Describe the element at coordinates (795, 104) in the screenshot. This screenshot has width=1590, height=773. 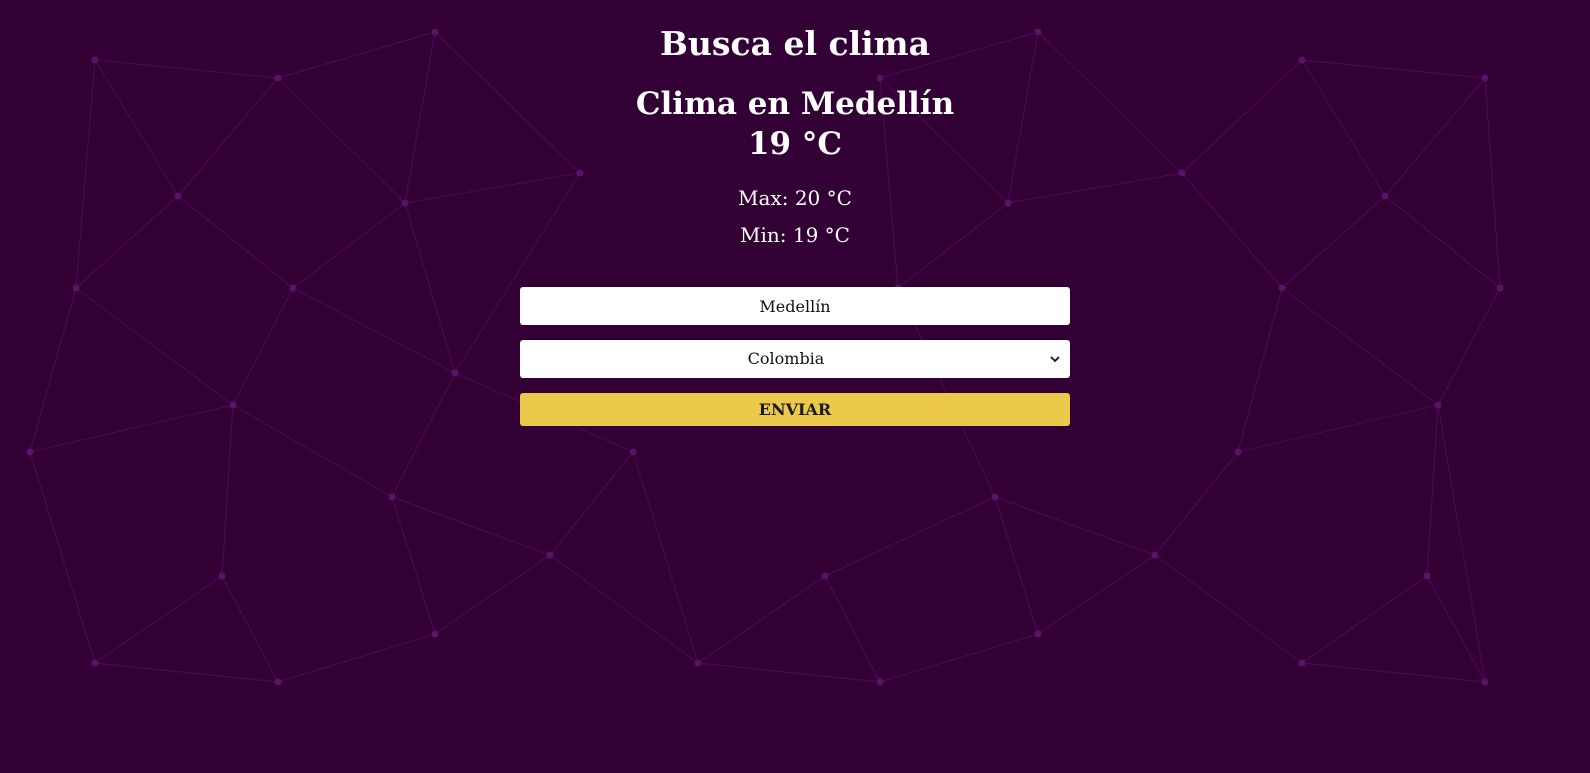
I see `city-weather-heading: Clima en Medellín` at that location.